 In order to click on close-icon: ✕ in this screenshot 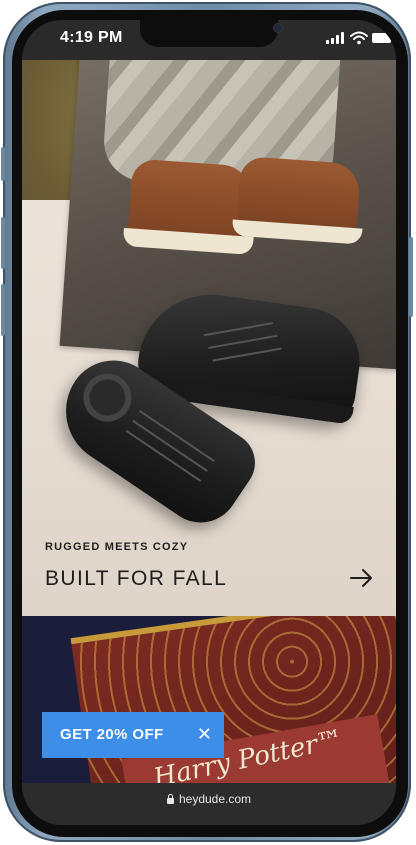, I will do `click(204, 734)`.